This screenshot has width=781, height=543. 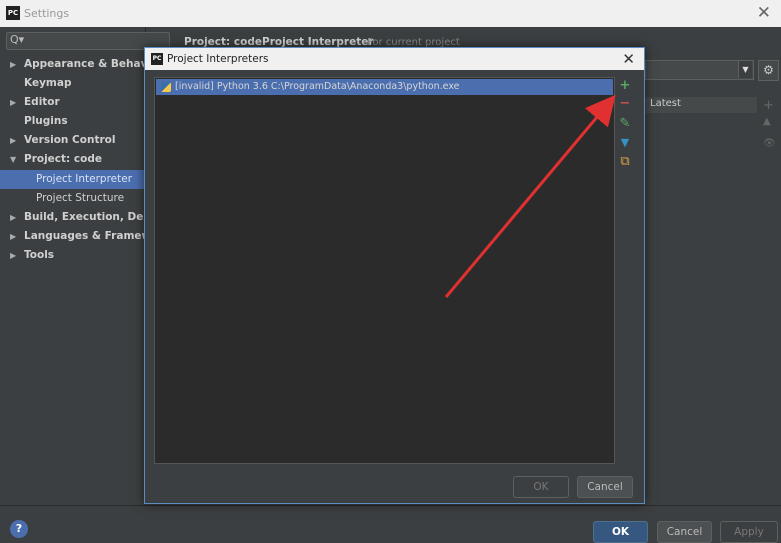 What do you see at coordinates (625, 124) in the screenshot?
I see `edit-pencil-icon: ✎` at bounding box center [625, 124].